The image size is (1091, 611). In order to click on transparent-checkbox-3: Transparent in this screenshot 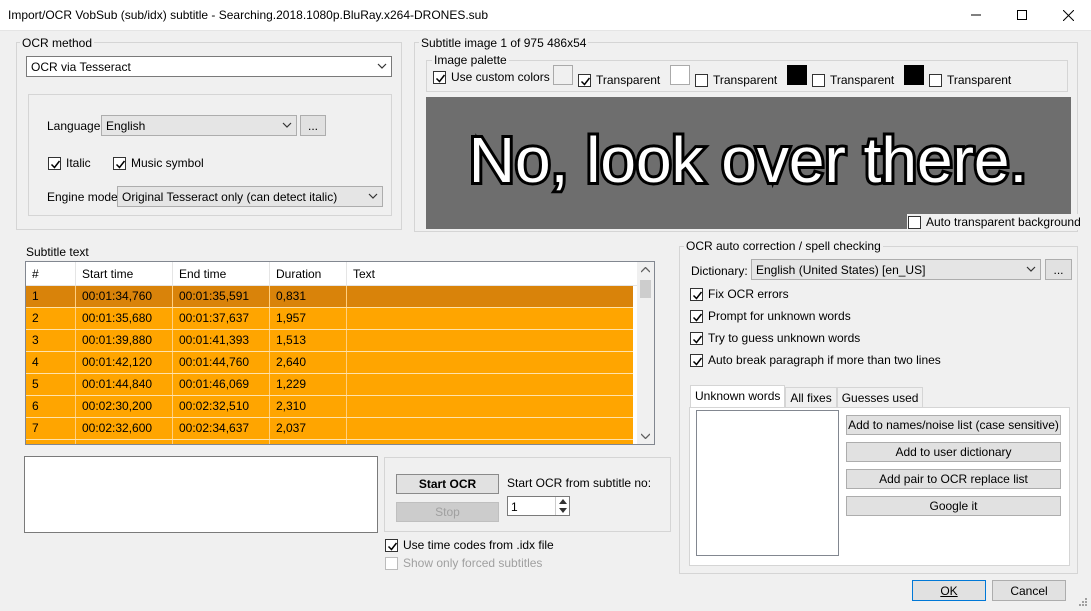, I will do `click(853, 80)`.